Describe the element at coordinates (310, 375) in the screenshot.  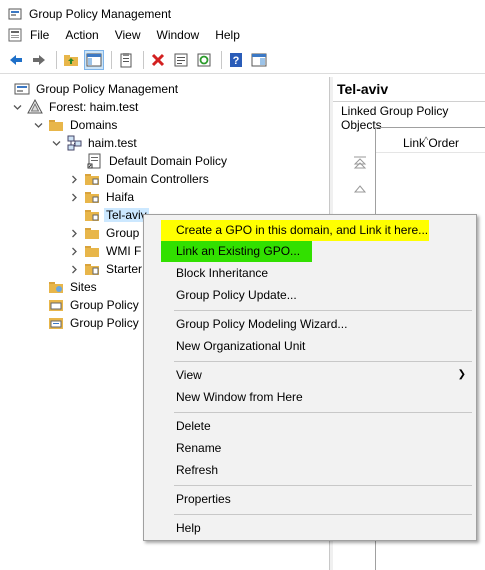
I see `menu-item-view: View ❯` at that location.